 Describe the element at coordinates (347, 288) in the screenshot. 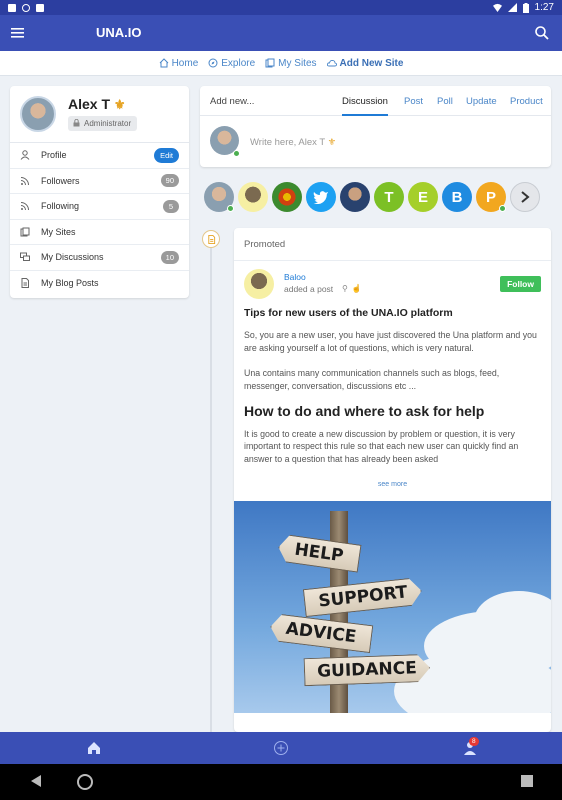

I see `pin-icon: ⚲` at that location.